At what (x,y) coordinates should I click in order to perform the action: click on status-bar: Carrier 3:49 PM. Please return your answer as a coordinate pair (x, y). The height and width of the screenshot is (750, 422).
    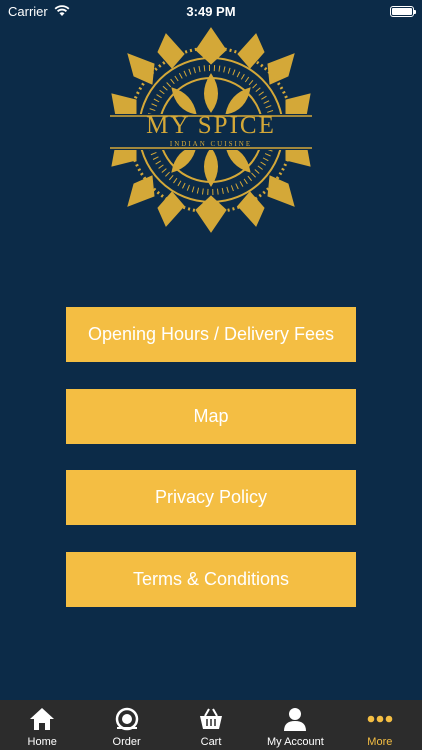
    Looking at the image, I should click on (211, 11).